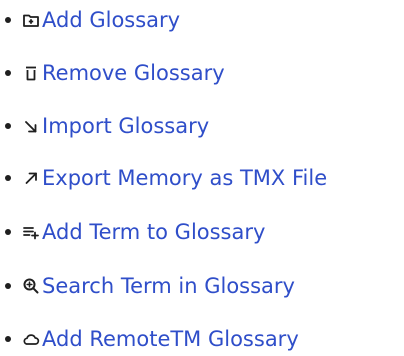  Describe the element at coordinates (111, 20) in the screenshot. I see `add-glossary-link: Add Glossary` at that location.